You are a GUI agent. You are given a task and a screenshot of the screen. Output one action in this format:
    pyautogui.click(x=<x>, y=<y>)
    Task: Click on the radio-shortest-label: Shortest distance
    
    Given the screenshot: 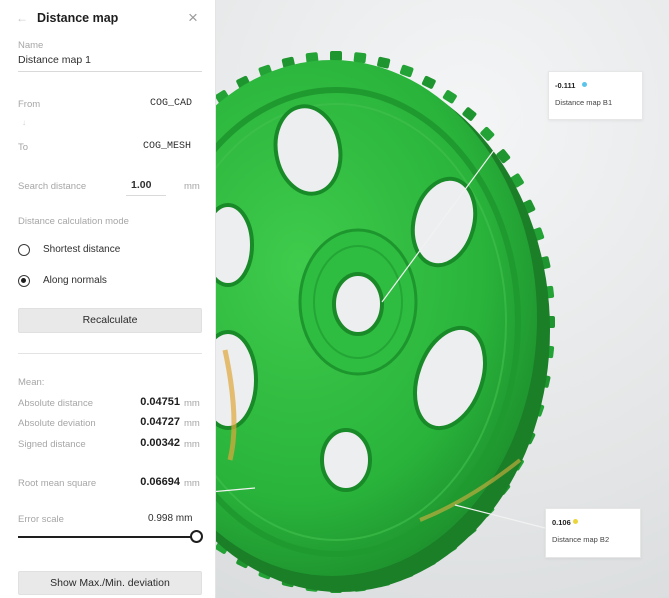 What is the action you would take?
    pyautogui.click(x=82, y=249)
    